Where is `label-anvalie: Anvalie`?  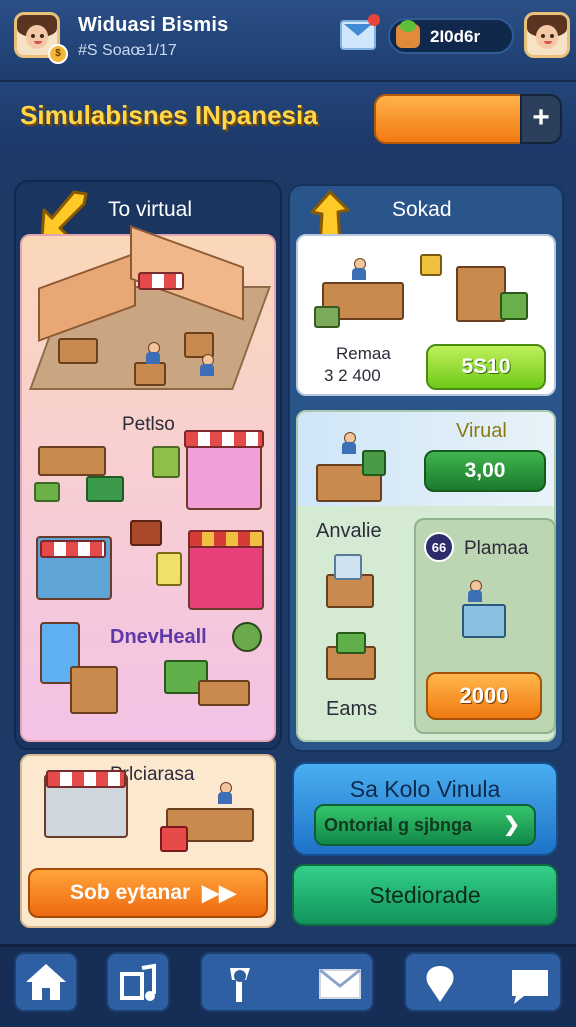 label-anvalie: Anvalie is located at coordinates (349, 531).